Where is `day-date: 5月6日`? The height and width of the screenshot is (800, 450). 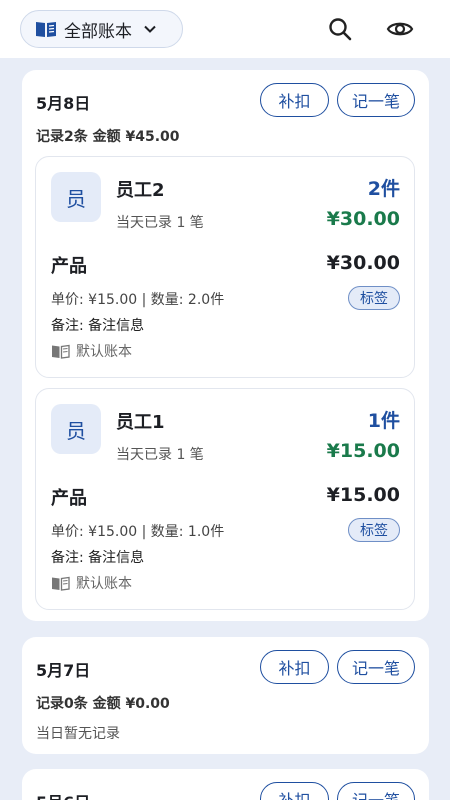 day-date: 5月6日 is located at coordinates (63, 794).